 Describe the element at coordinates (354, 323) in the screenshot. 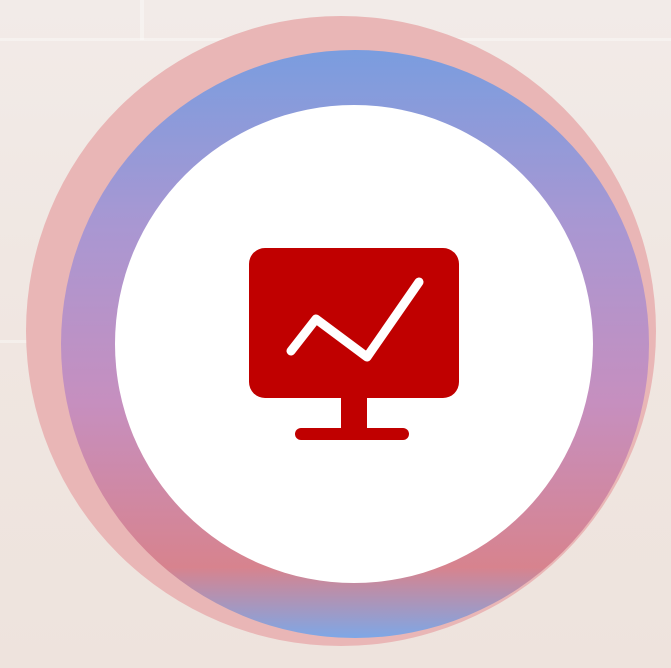

I see `monitor-screen` at that location.